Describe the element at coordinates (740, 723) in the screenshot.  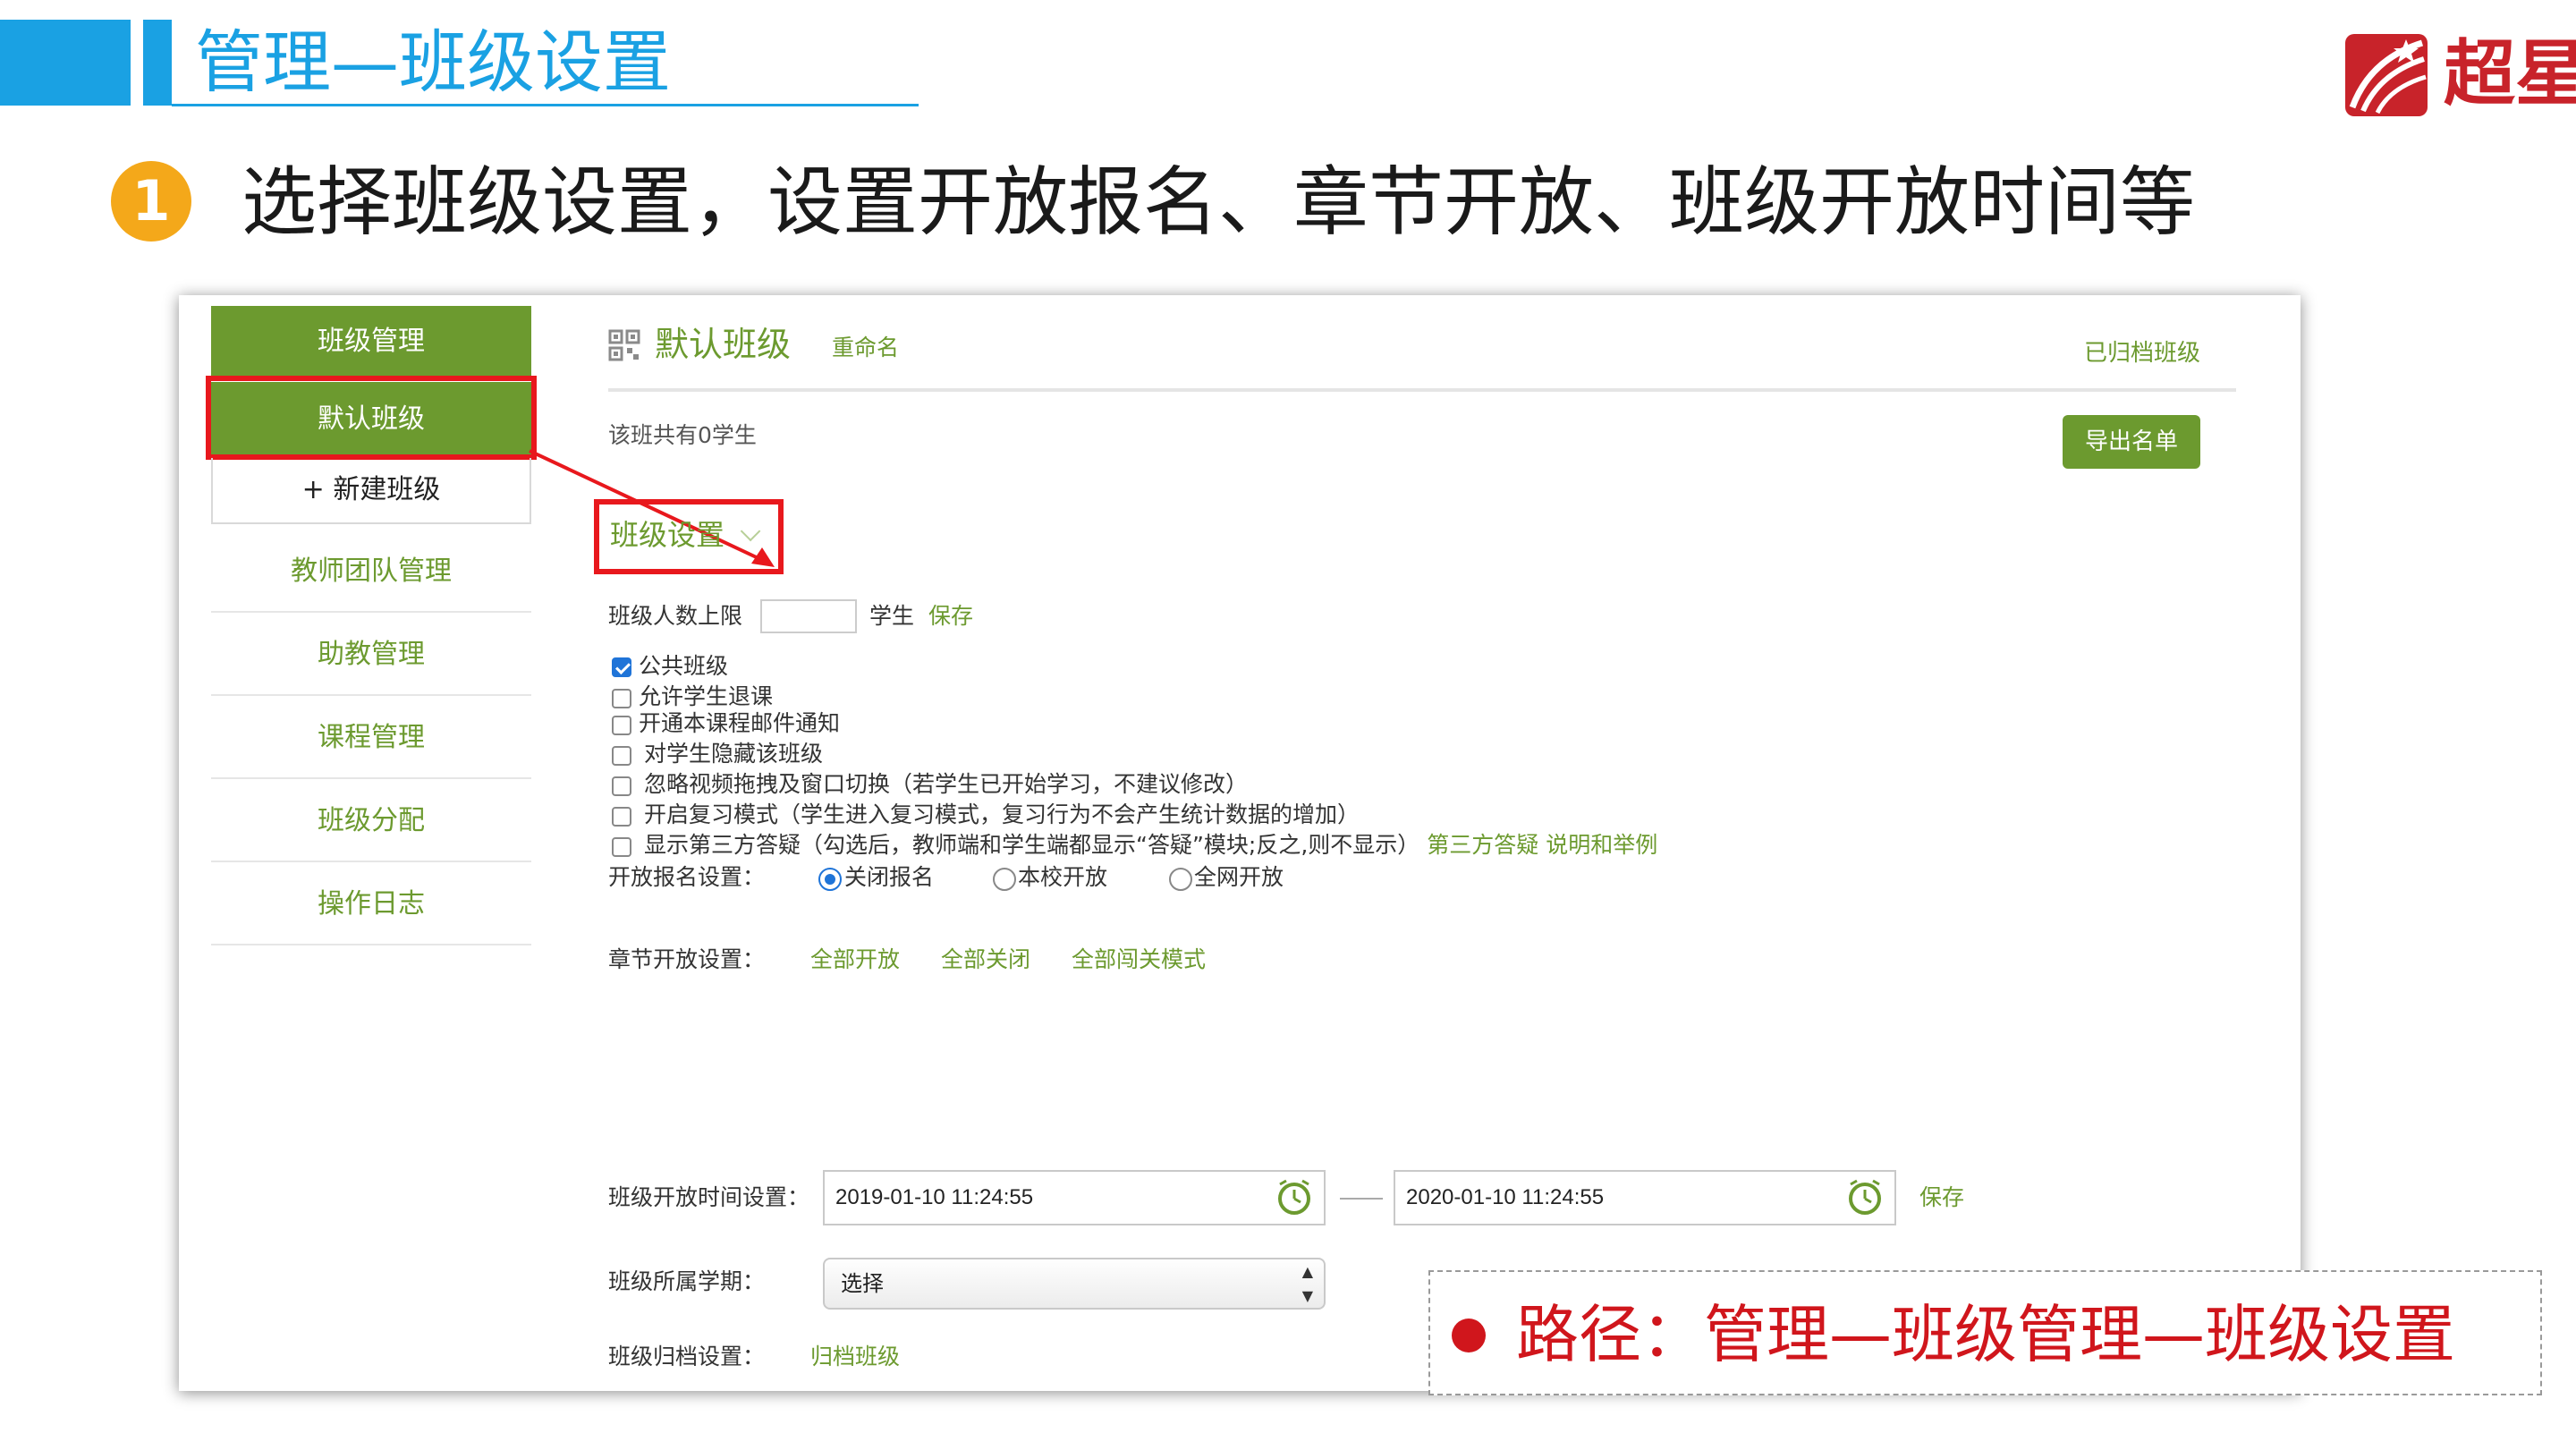
I see `email-notify-label: 开通本课程邮件通知` at that location.